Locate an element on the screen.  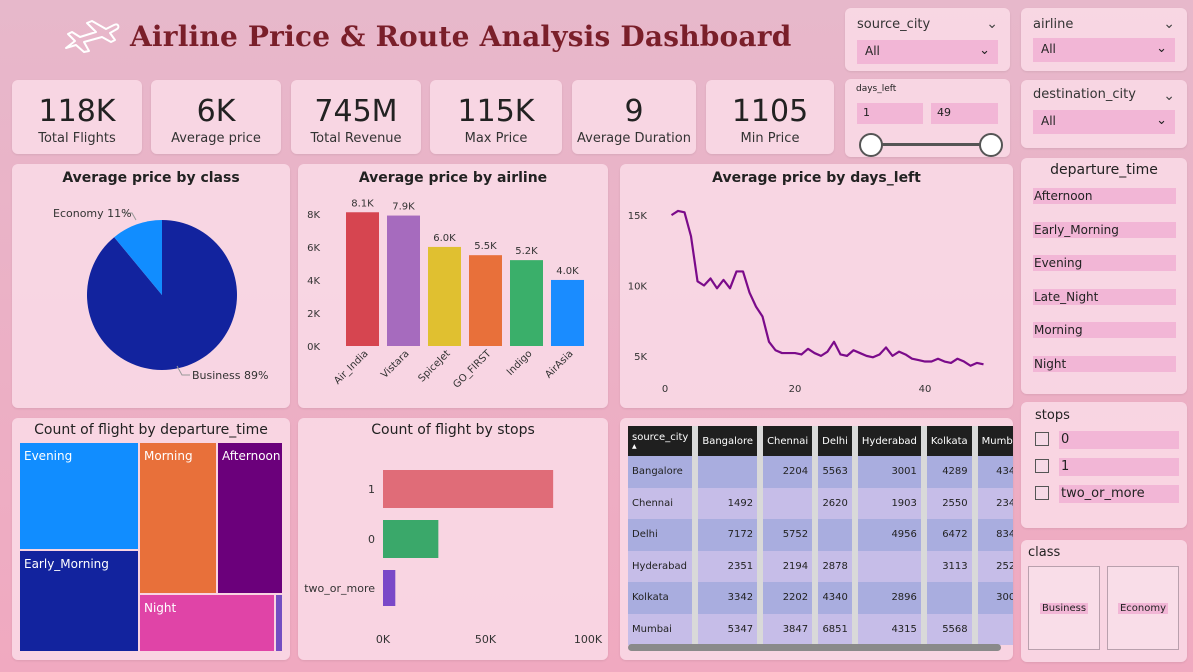
row-header: Mumbai is located at coordinates (663, 629).